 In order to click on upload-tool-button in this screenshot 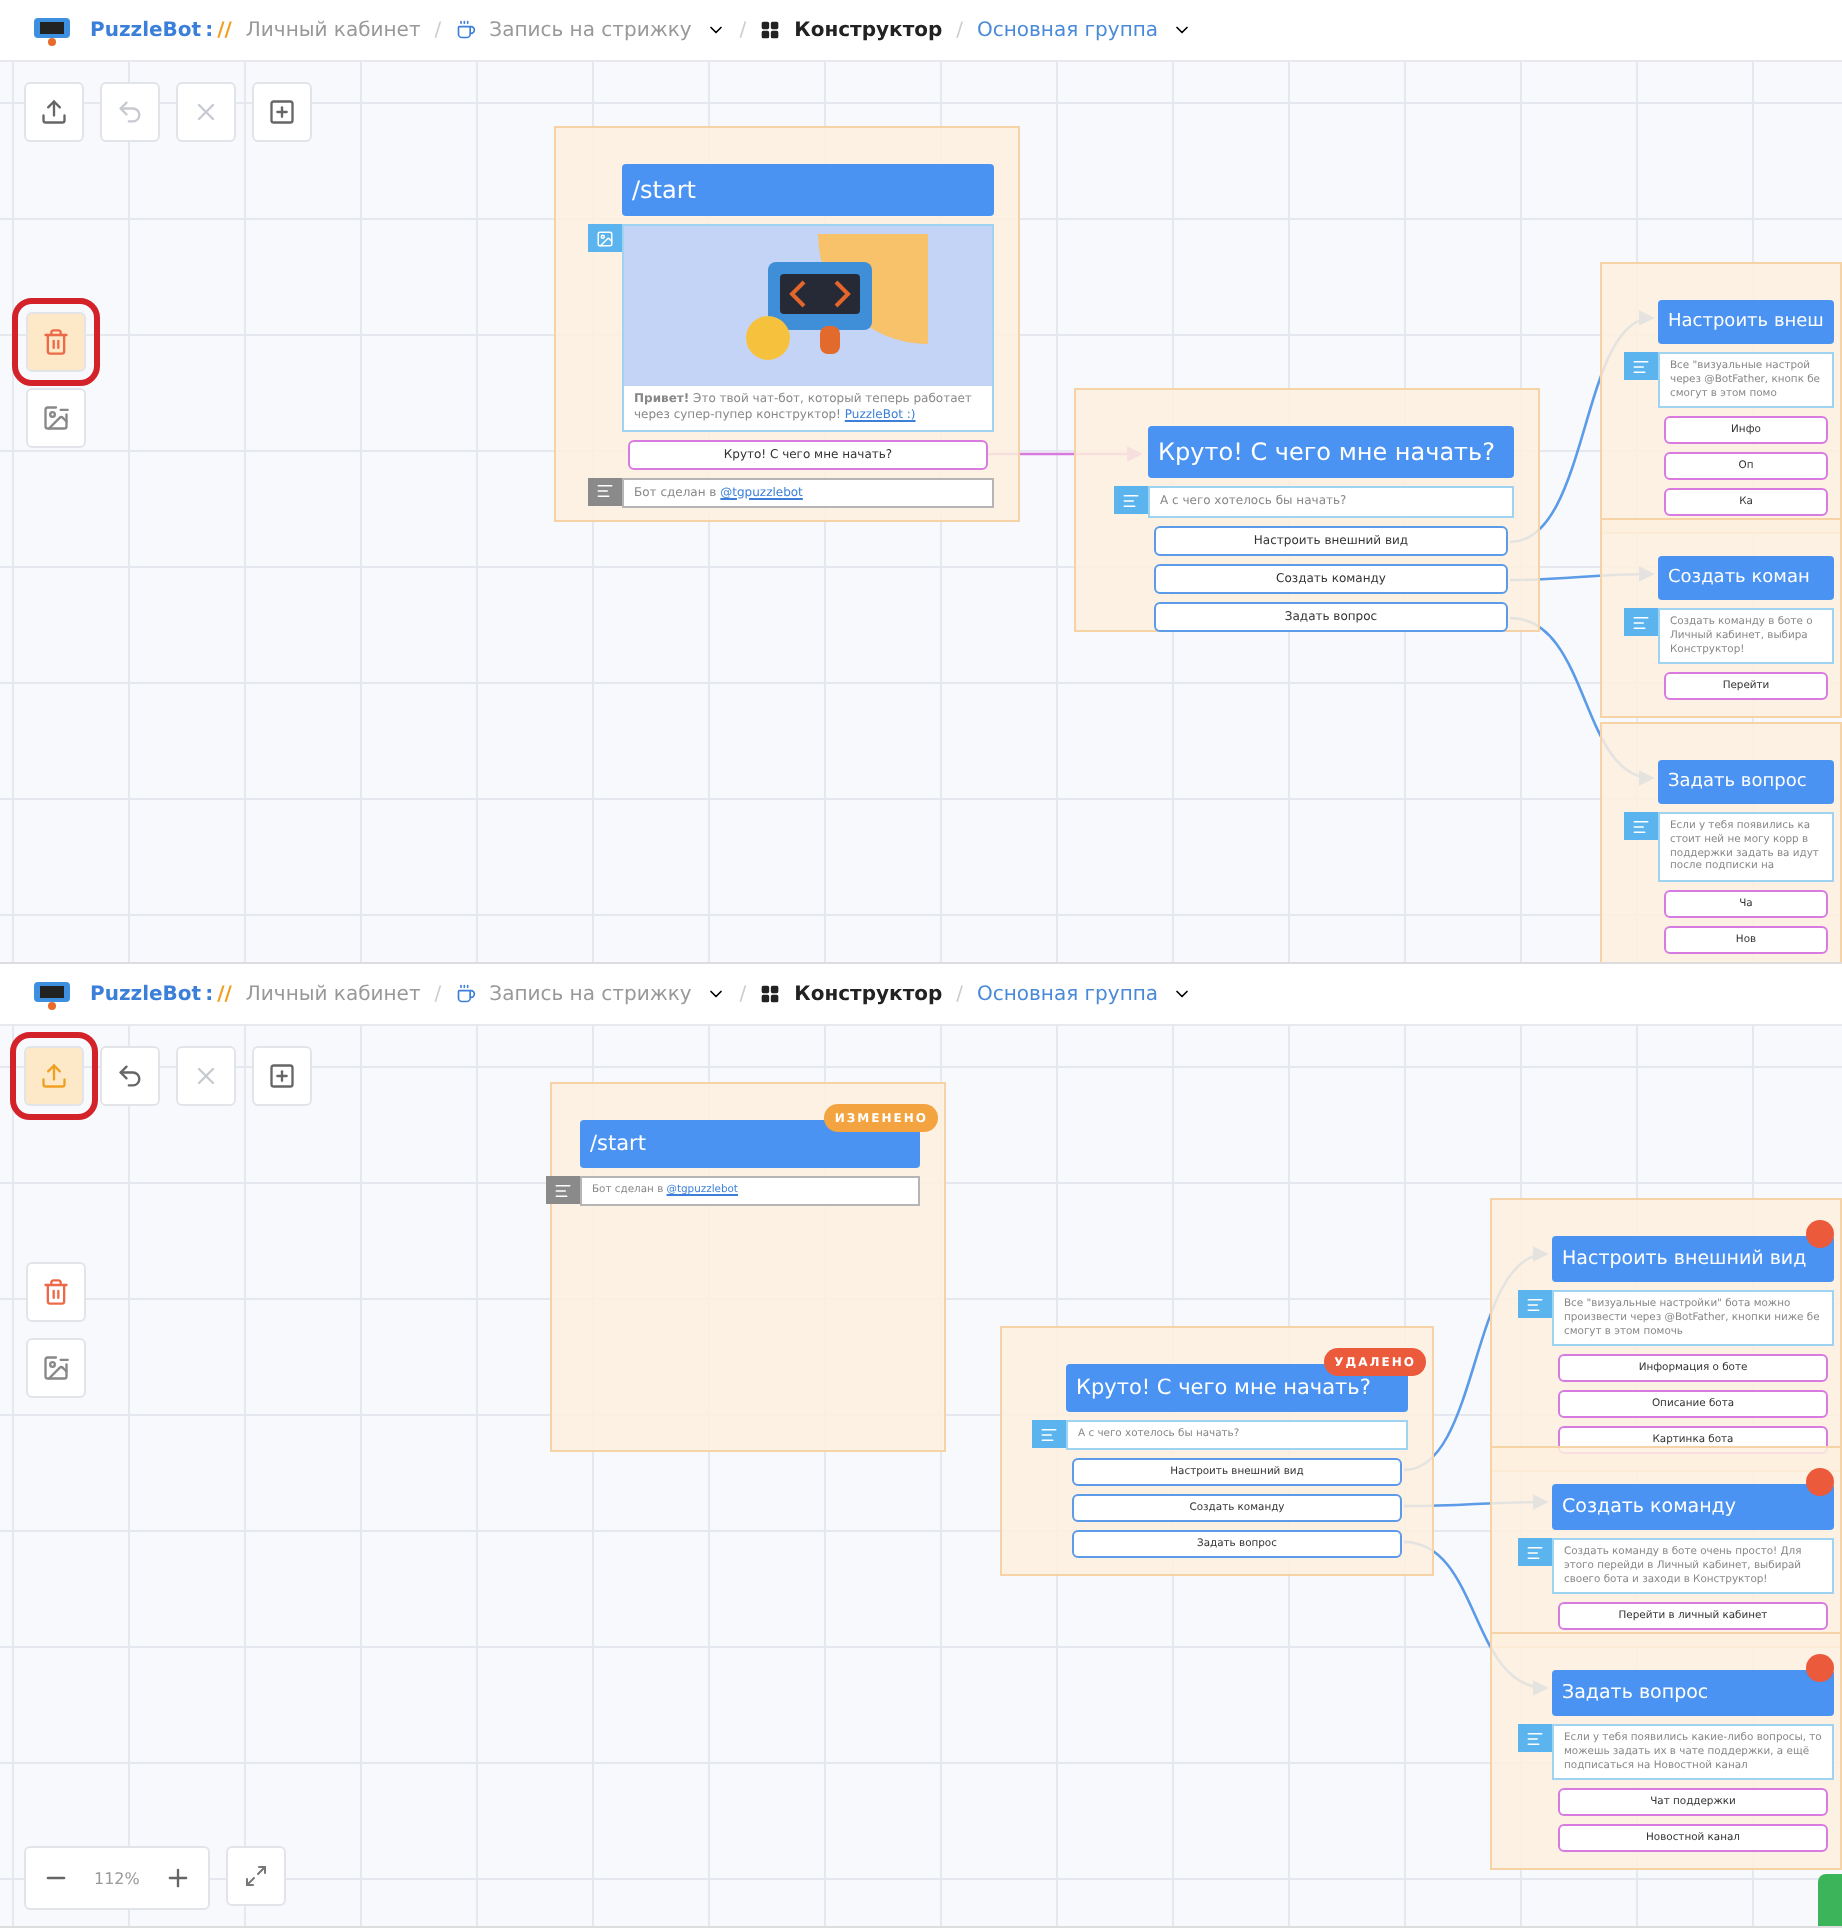, I will do `click(54, 112)`.